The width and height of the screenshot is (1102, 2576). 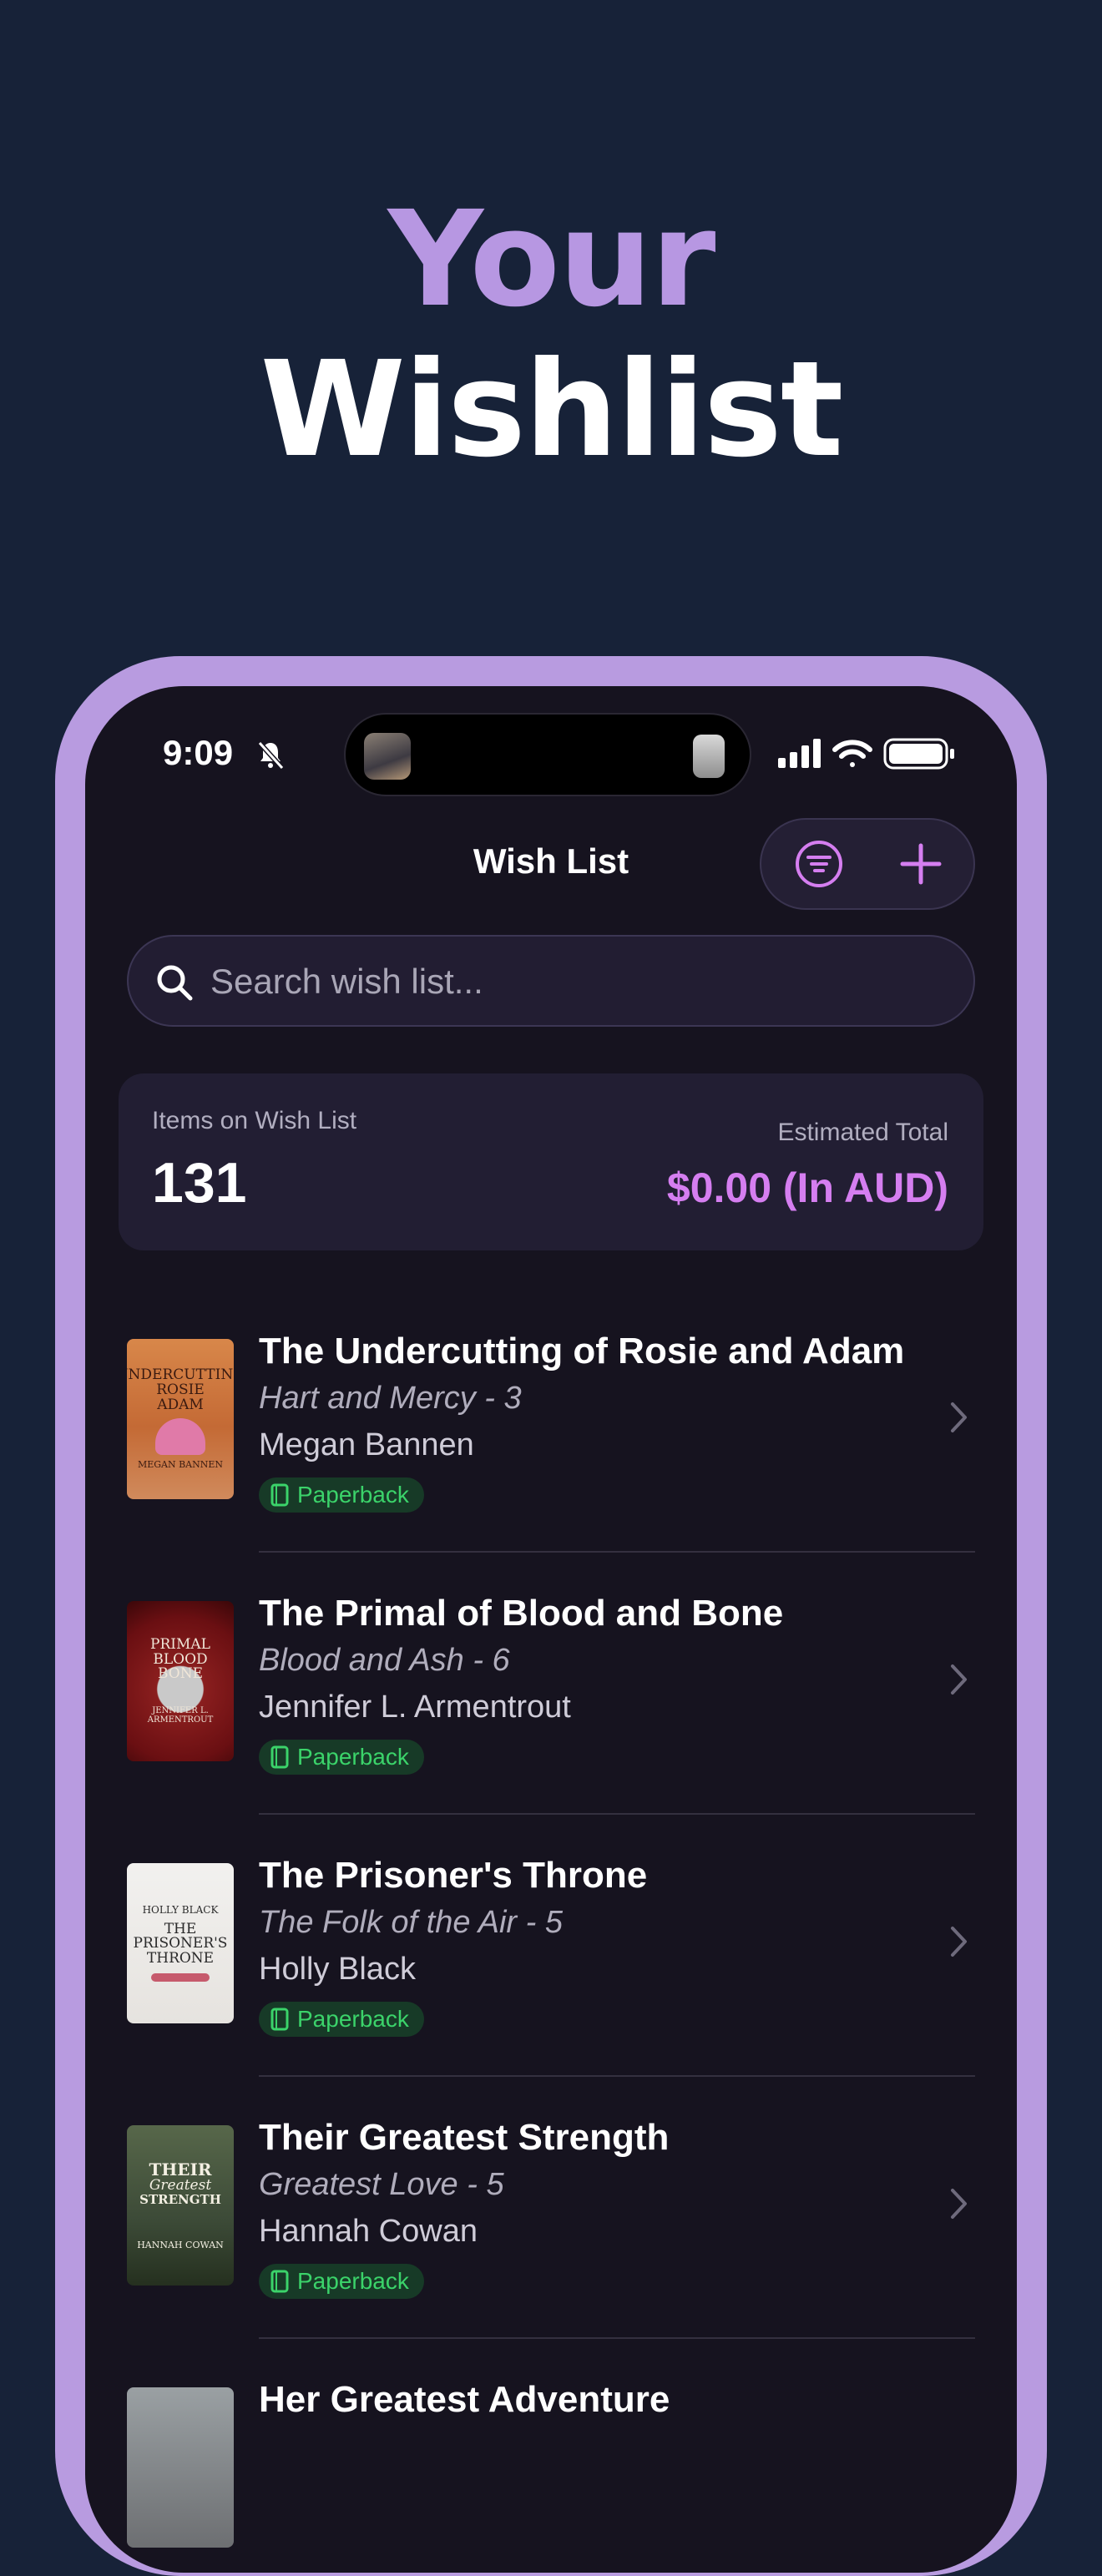 What do you see at coordinates (551, 2456) in the screenshot?
I see `book-list-item: Her Greatest Adventure` at bounding box center [551, 2456].